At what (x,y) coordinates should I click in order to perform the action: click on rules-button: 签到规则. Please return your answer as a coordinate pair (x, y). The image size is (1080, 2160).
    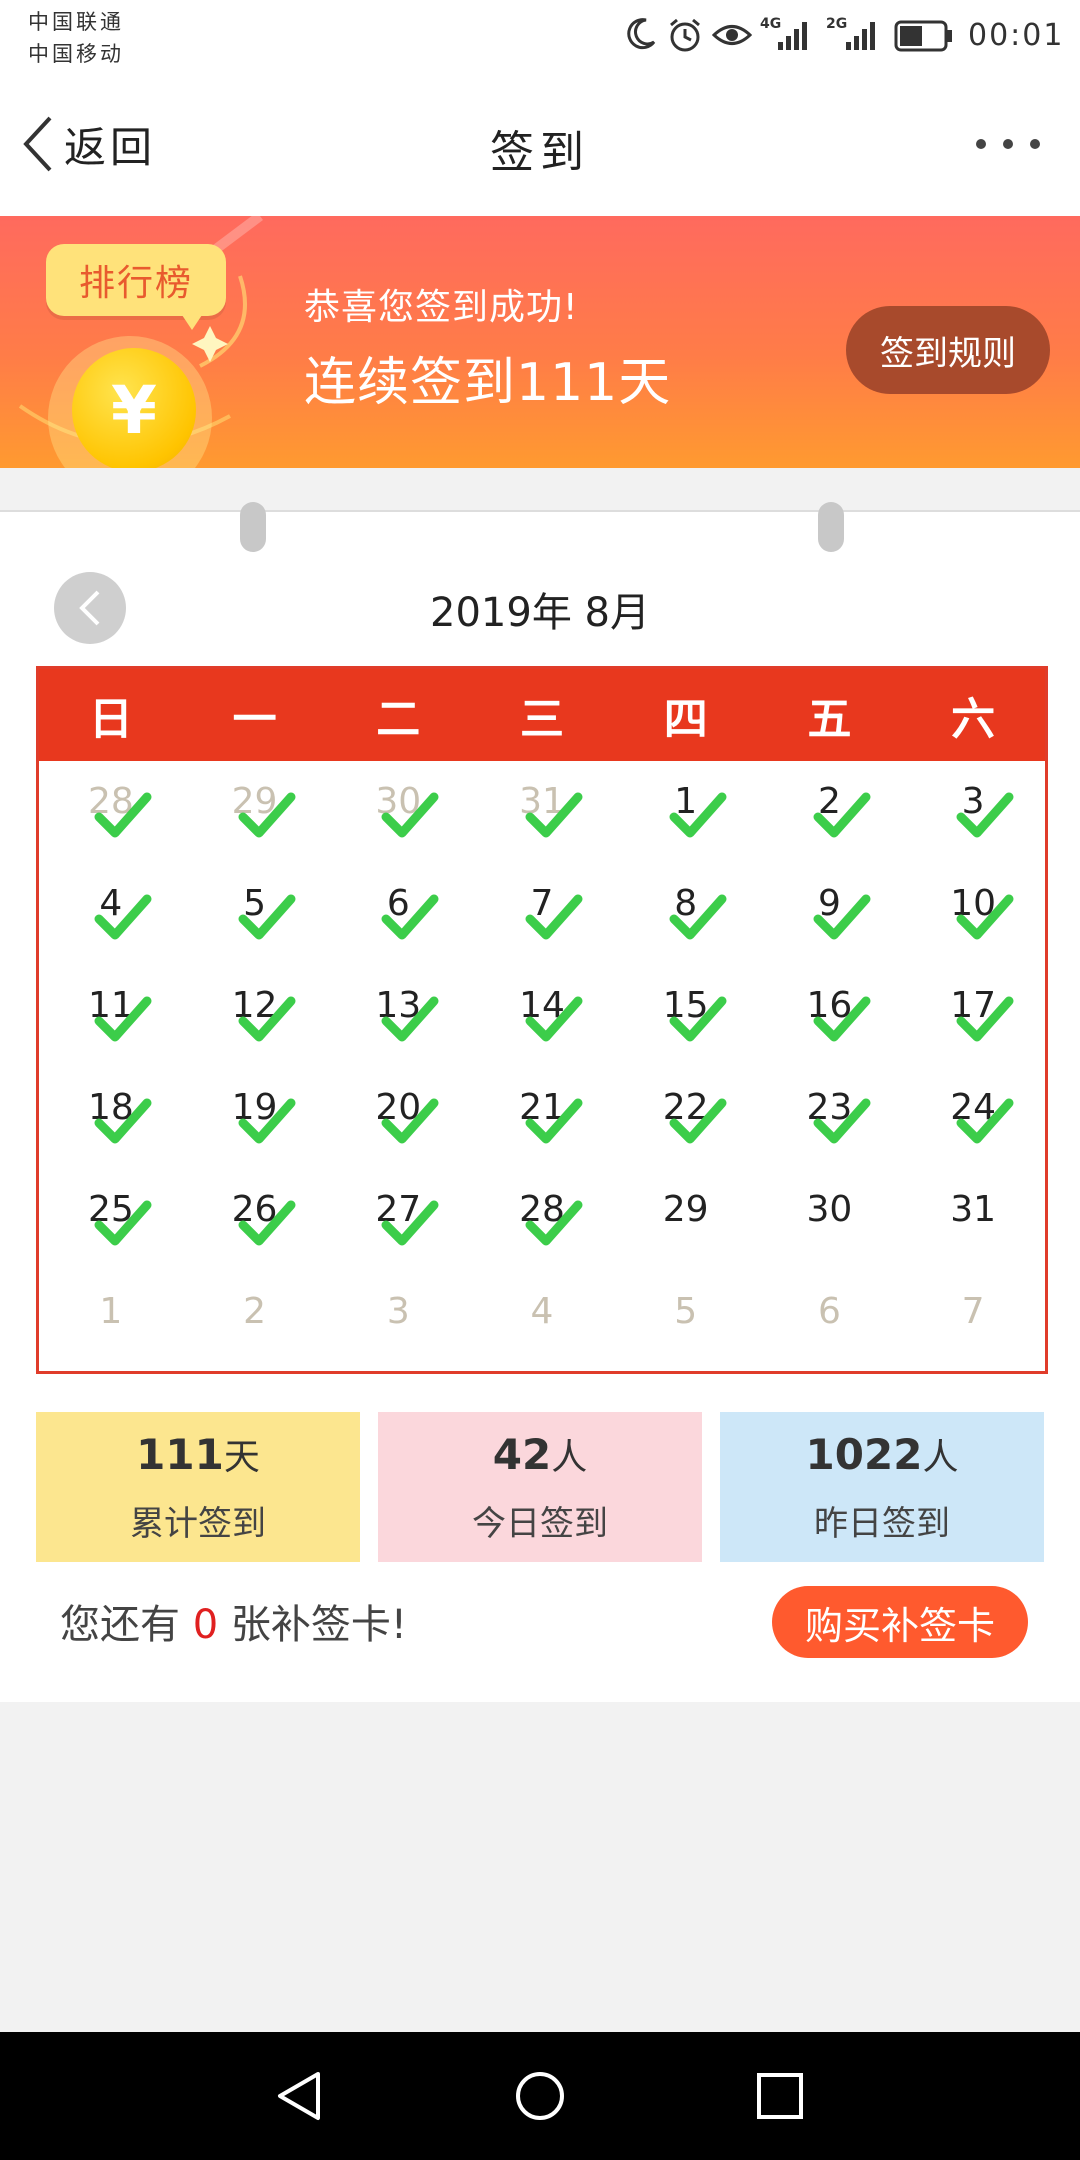
    Looking at the image, I should click on (948, 350).